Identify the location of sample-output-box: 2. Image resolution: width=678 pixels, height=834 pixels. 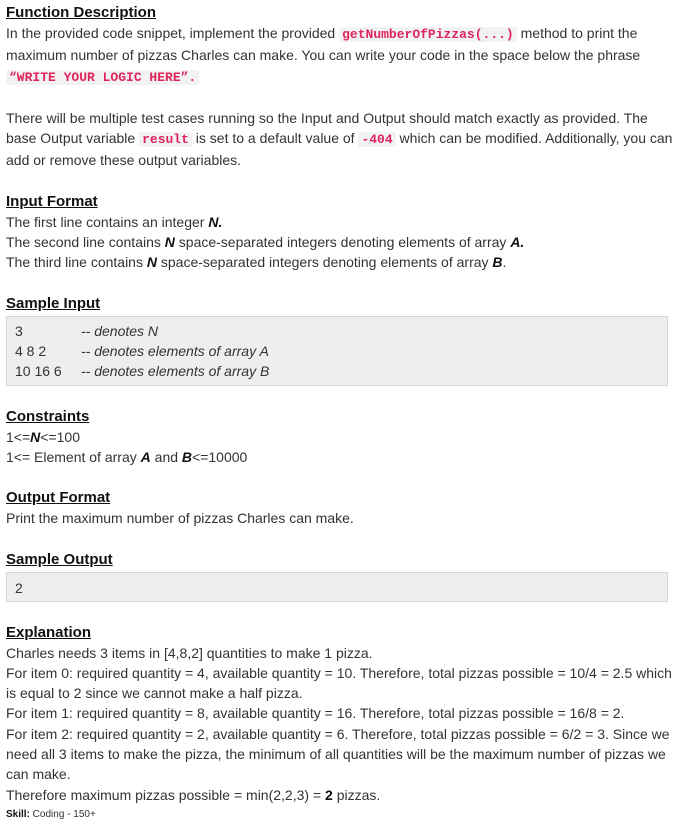
(337, 586).